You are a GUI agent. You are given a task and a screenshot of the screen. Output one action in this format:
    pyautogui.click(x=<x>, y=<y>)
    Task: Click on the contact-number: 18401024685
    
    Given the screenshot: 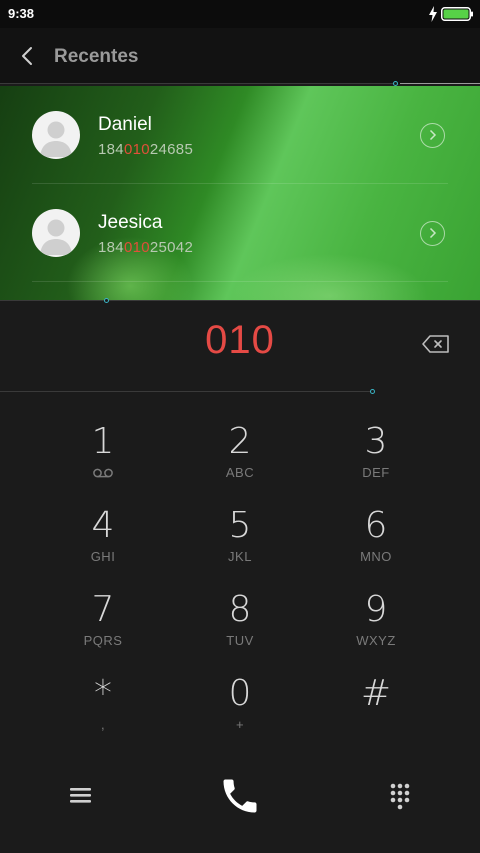 What is the action you would take?
    pyautogui.click(x=145, y=149)
    